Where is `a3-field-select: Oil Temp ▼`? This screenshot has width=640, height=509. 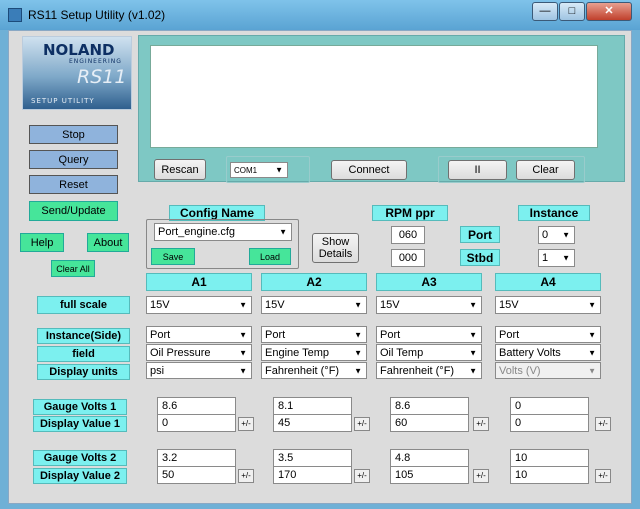
a3-field-select: Oil Temp ▼ is located at coordinates (429, 352).